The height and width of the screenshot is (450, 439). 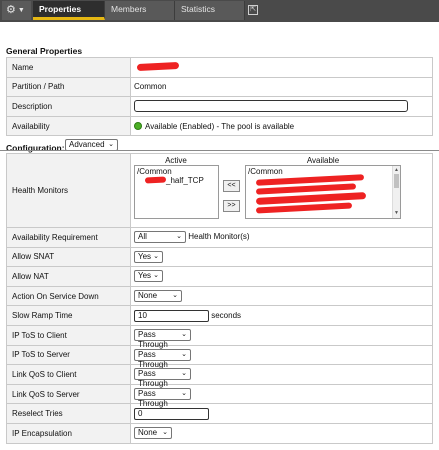 I want to click on row-allow-nat: Allow NAT Yes ⌄, so click(x=219, y=276).